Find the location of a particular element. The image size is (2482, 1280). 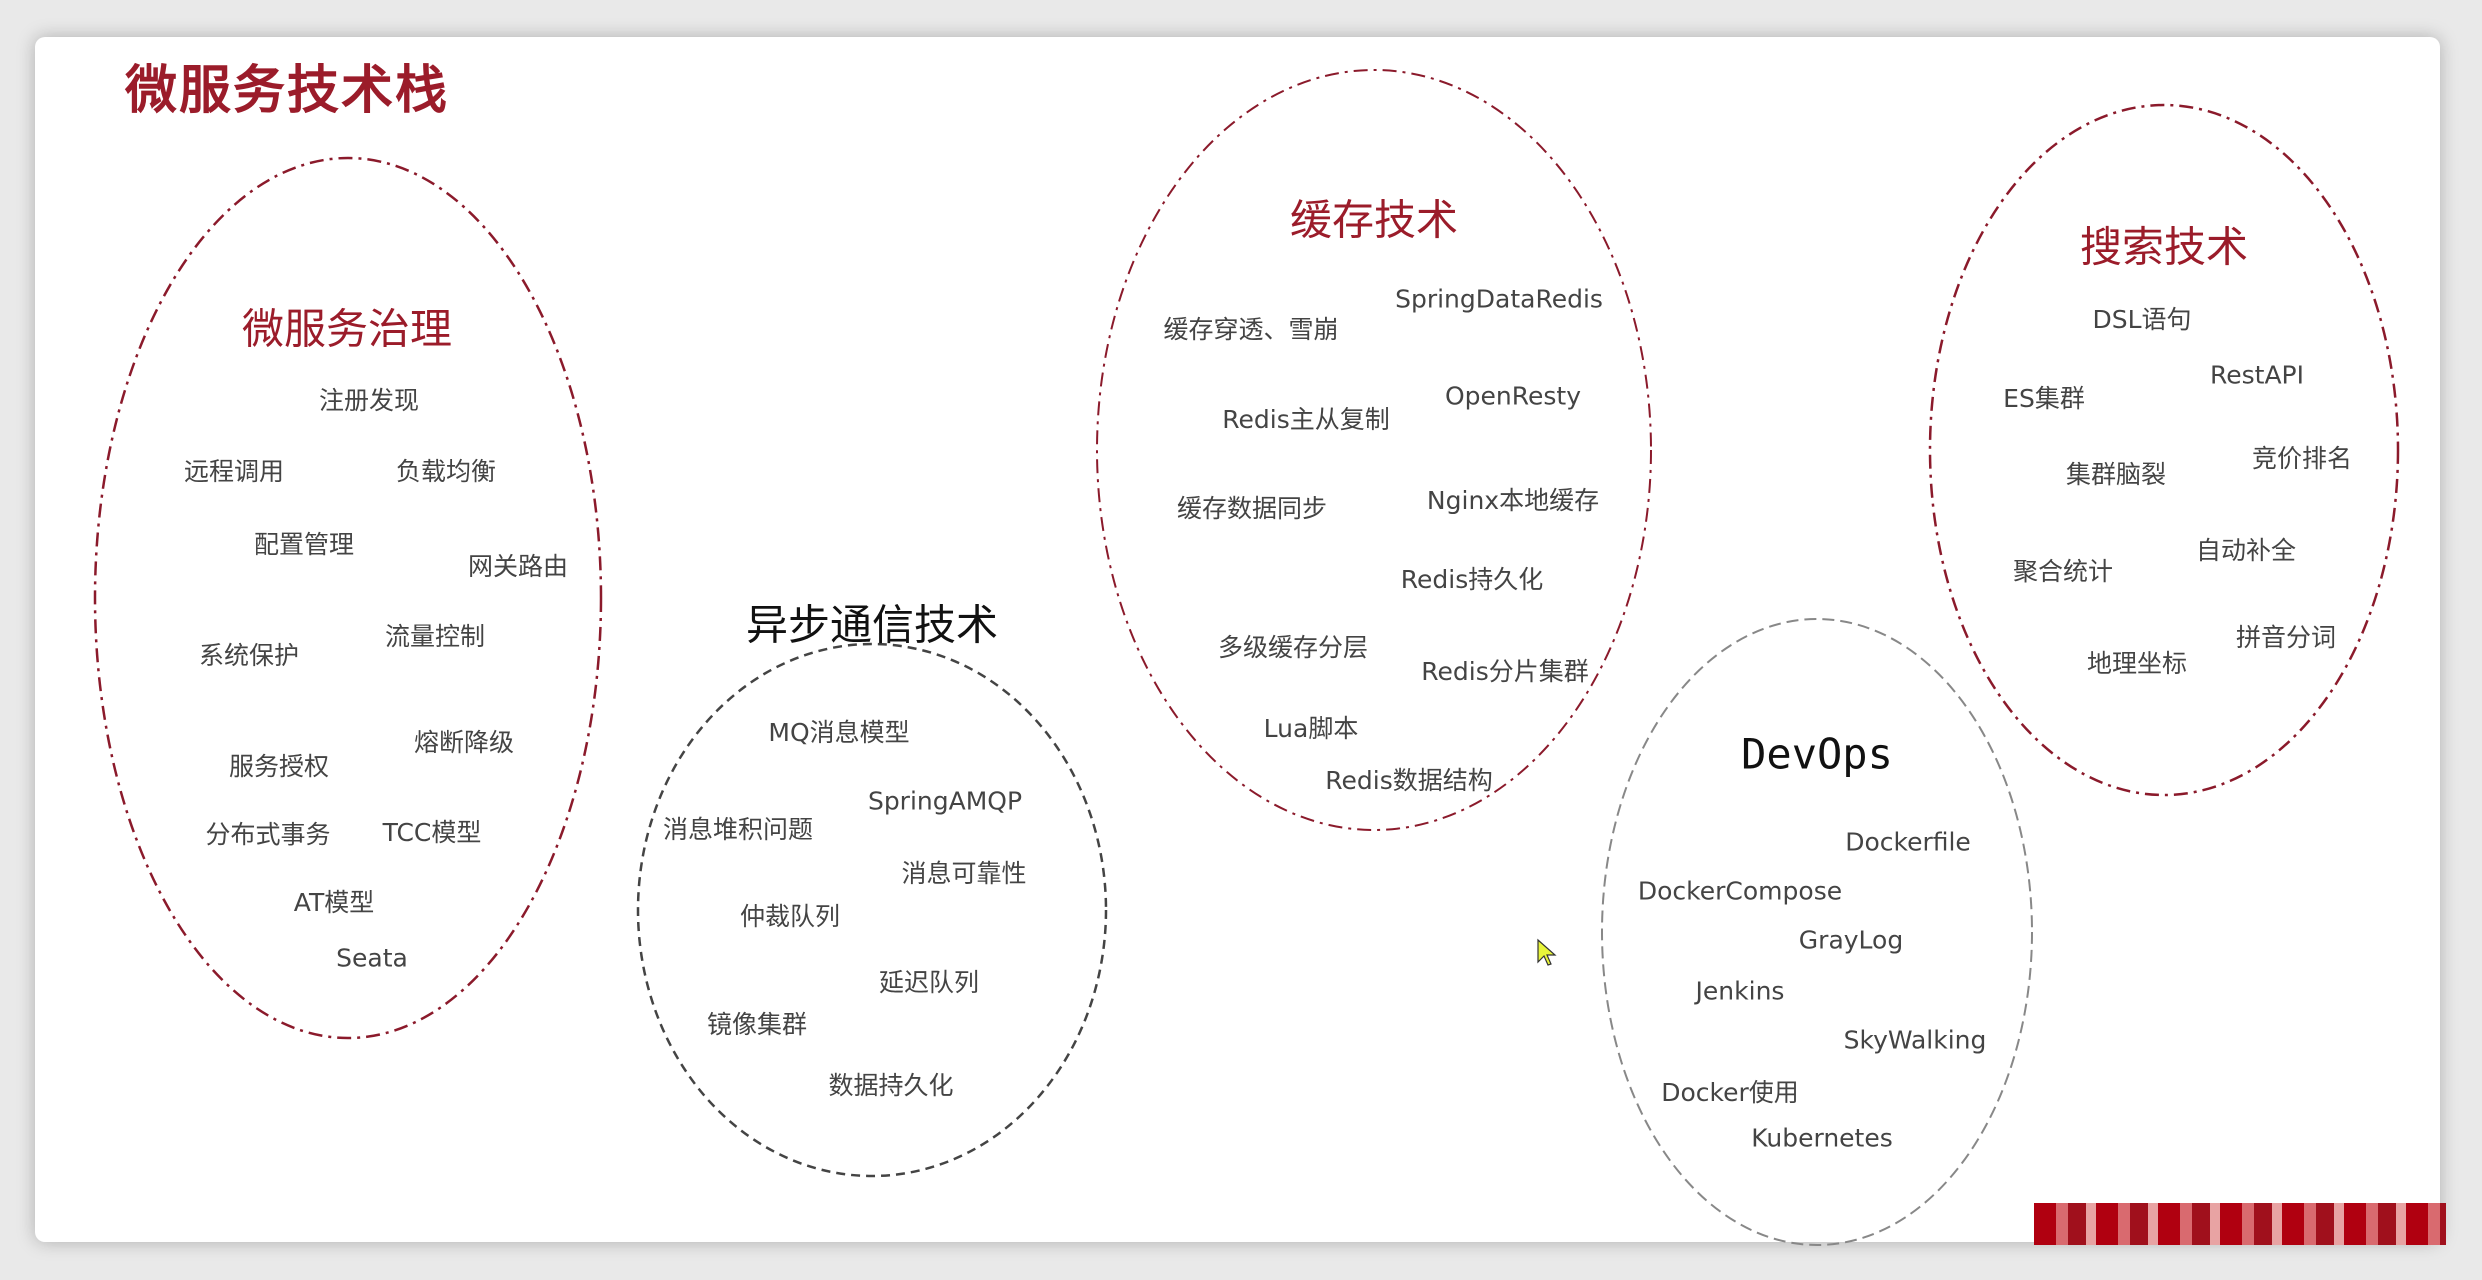

async-messaging-topic: 仲裁队列 is located at coordinates (790, 916).